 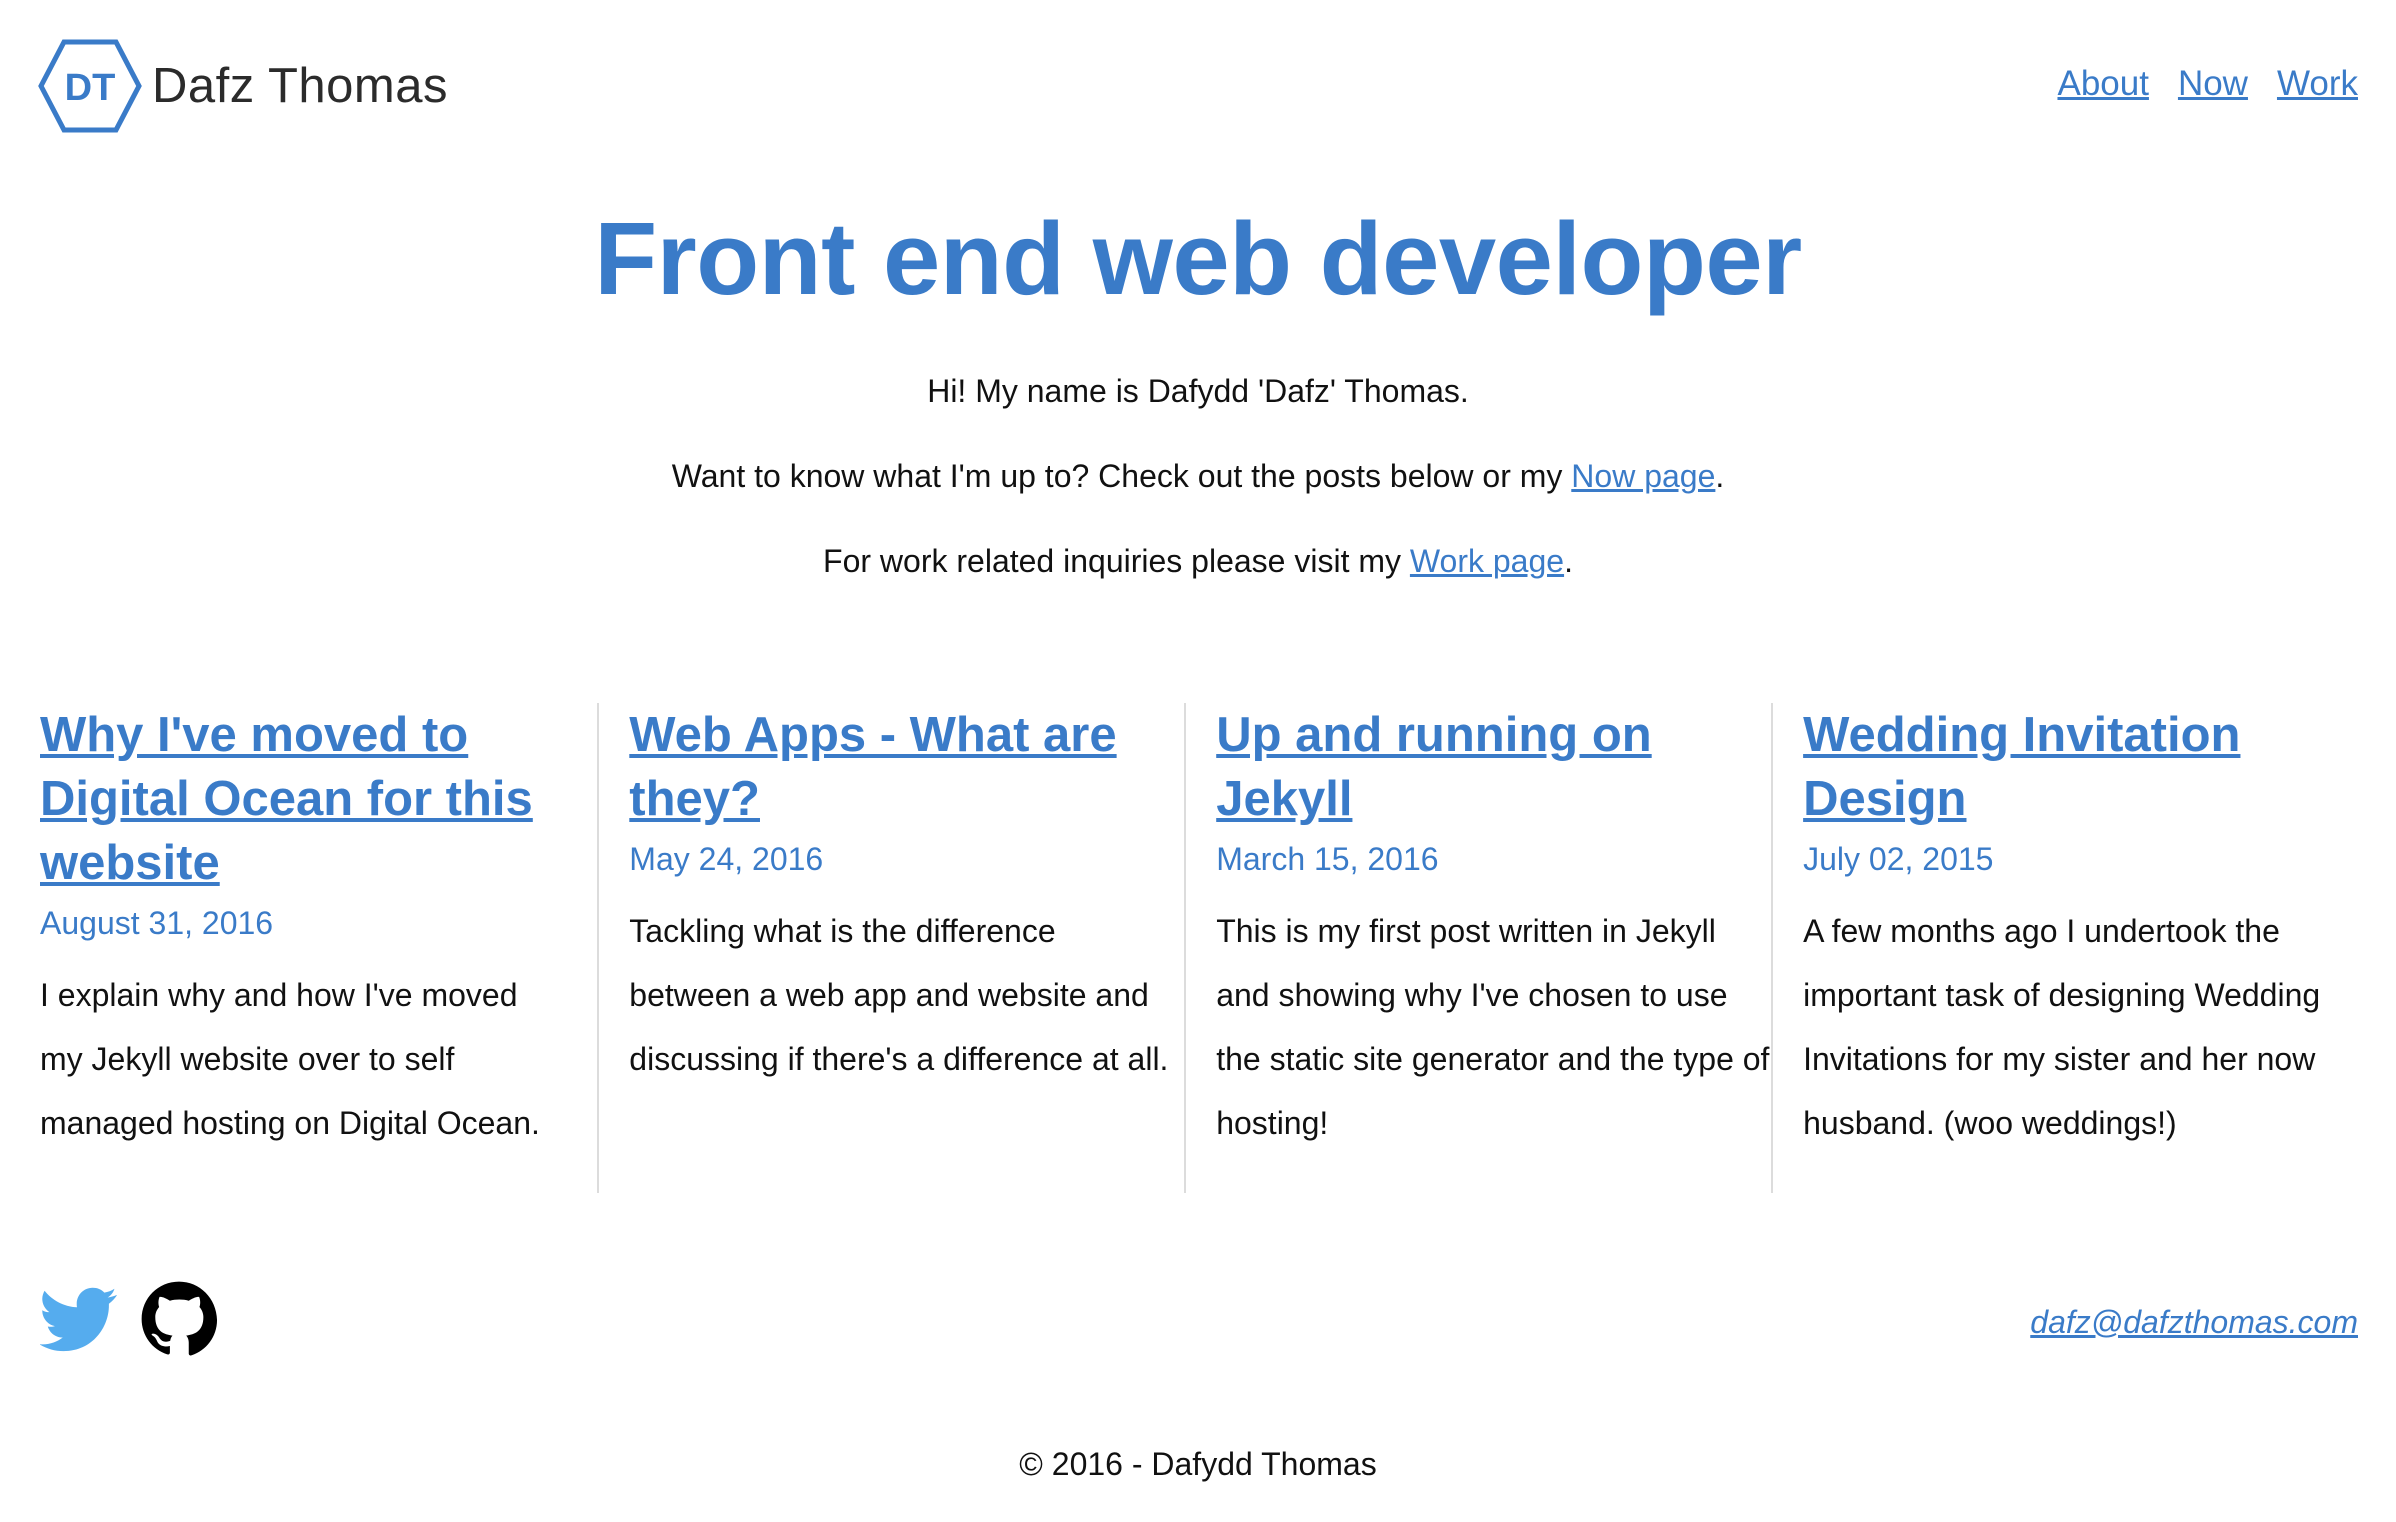 I want to click on copyright: © 2016 - Dafydd Thomas, so click(x=1198, y=1464).